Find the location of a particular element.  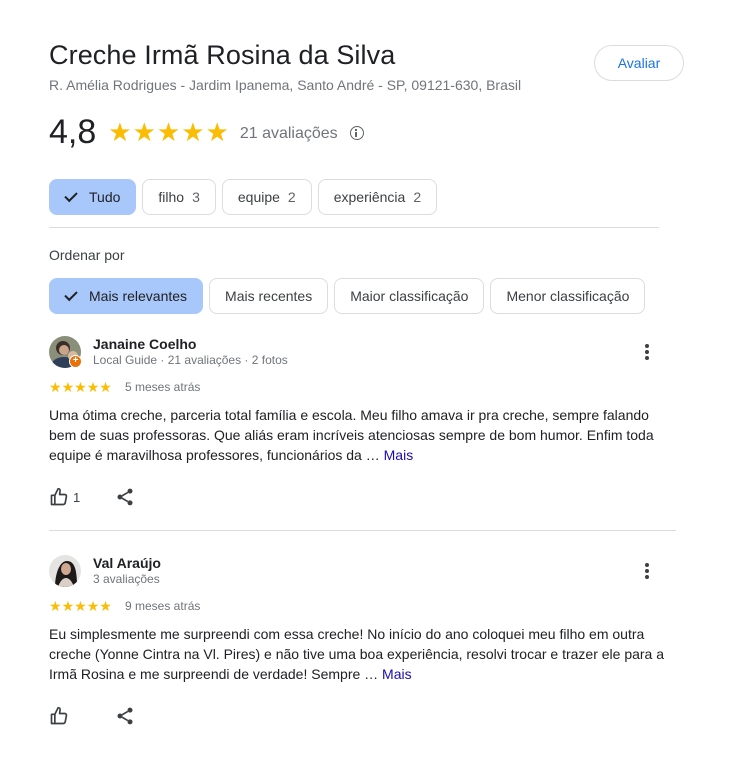

chip-label: Menor classificação is located at coordinates (568, 296).